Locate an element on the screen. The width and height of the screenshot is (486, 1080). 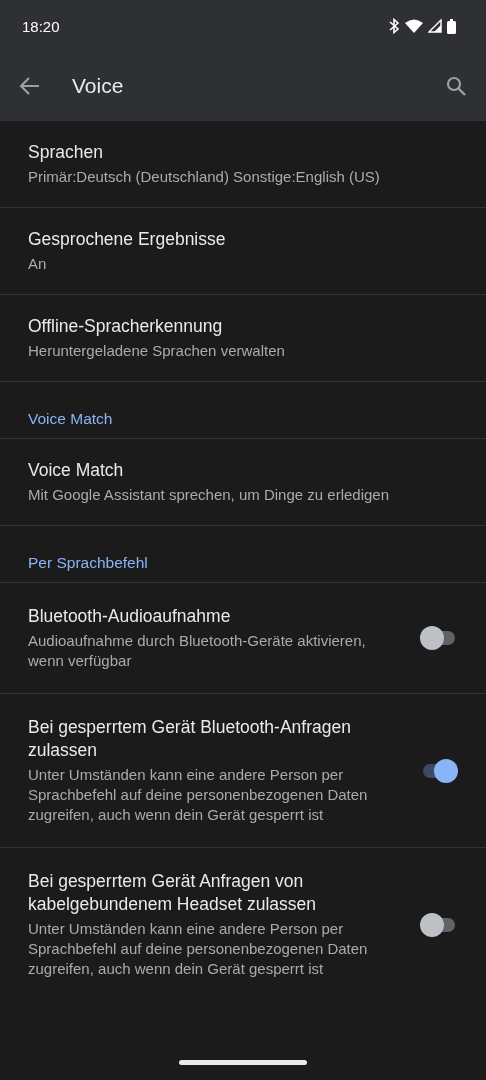
settings-item: Gesprochene Ergebnisse An is located at coordinates (243, 250).